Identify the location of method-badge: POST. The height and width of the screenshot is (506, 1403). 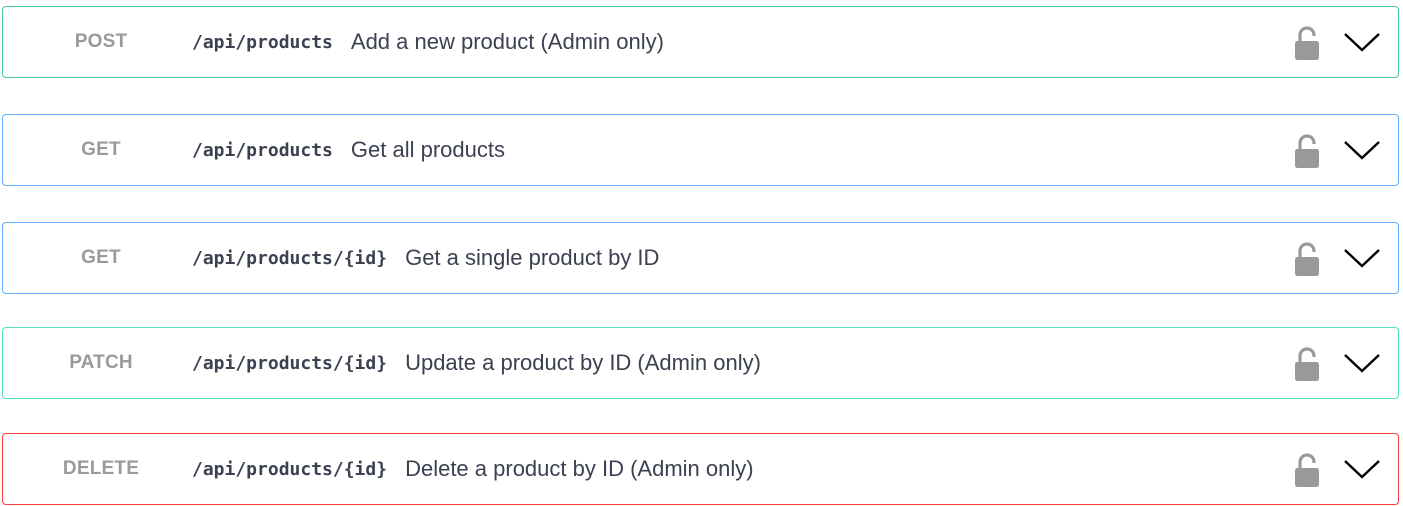
(101, 41).